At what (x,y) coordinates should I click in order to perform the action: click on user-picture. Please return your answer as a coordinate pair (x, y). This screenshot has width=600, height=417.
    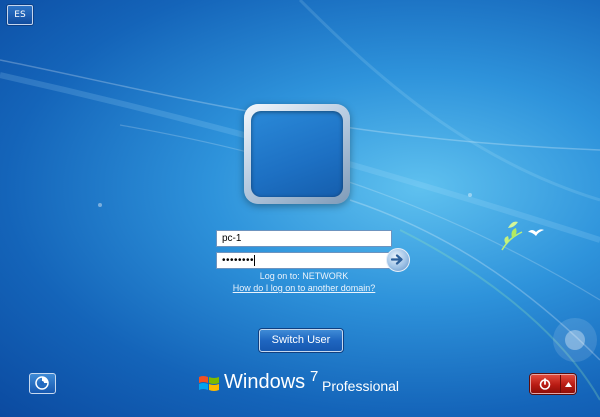
    Looking at the image, I should click on (297, 154).